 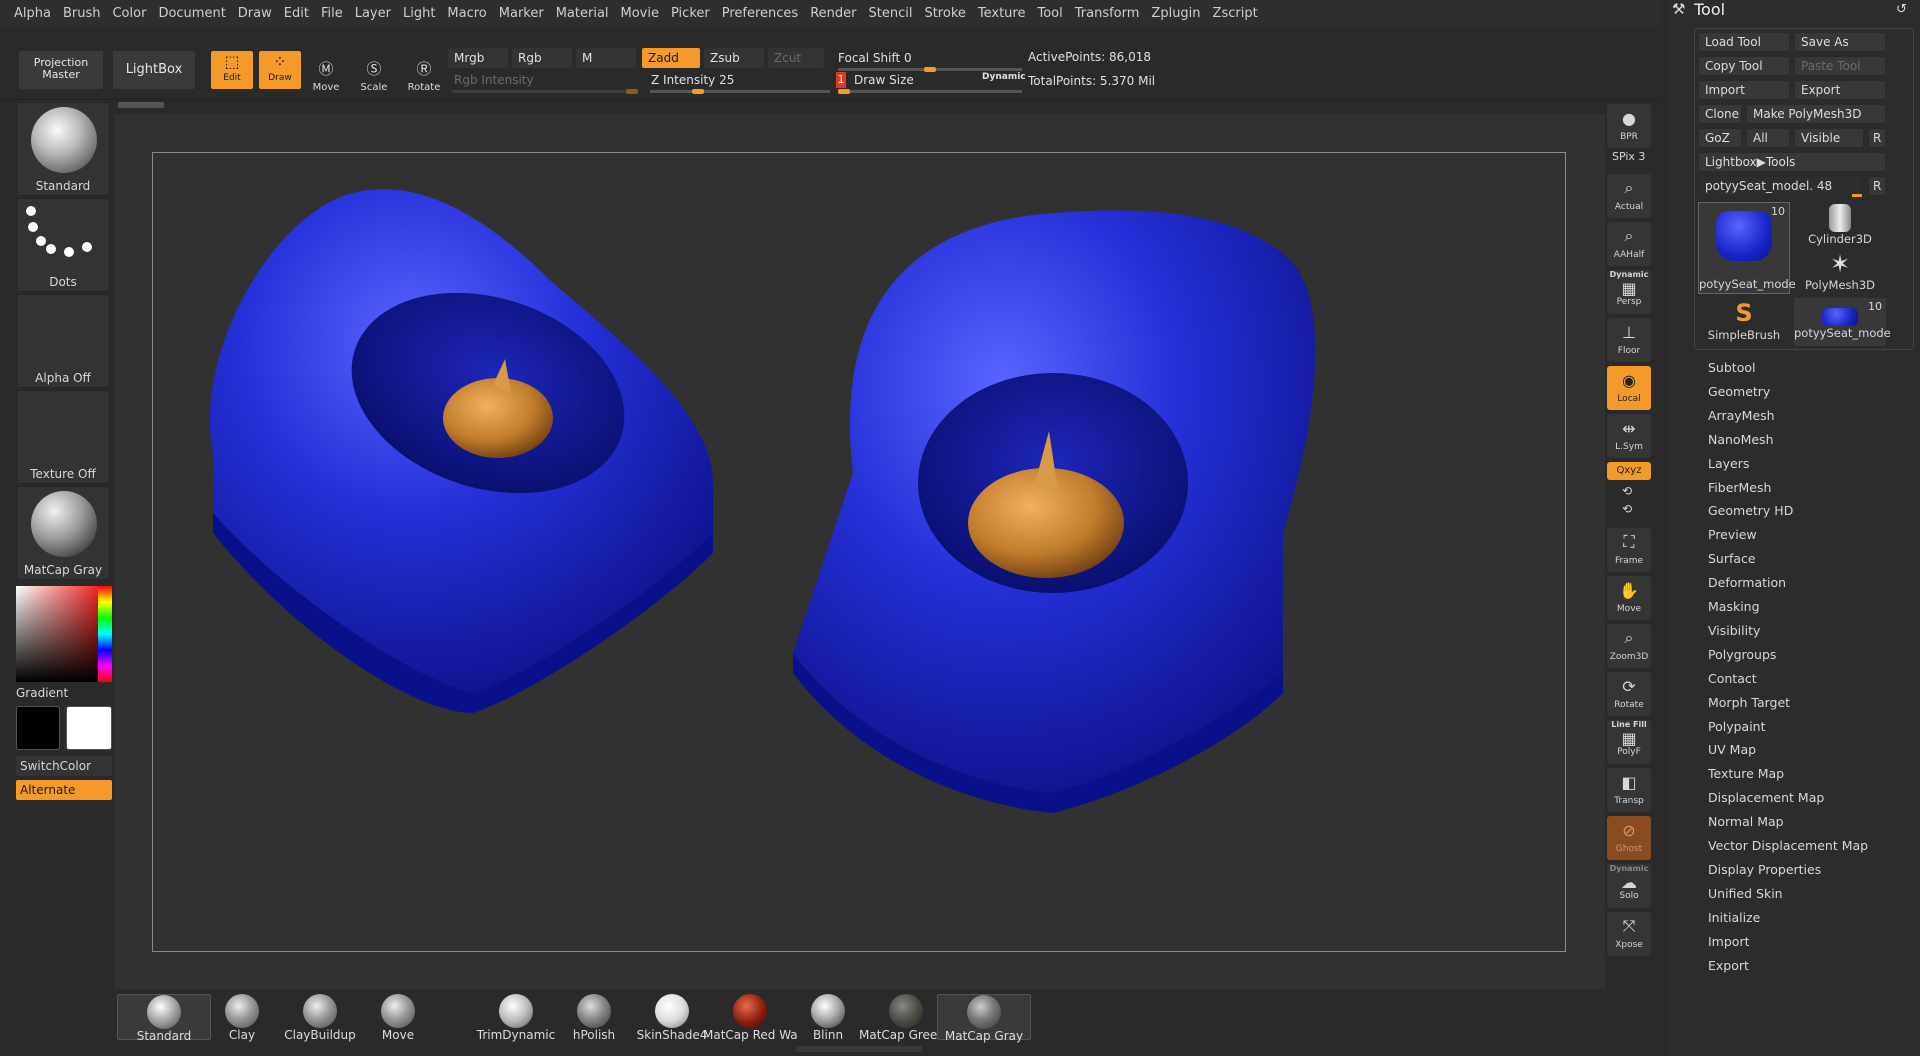 What do you see at coordinates (1235, 13) in the screenshot?
I see `menu-zscript: Zscript` at bounding box center [1235, 13].